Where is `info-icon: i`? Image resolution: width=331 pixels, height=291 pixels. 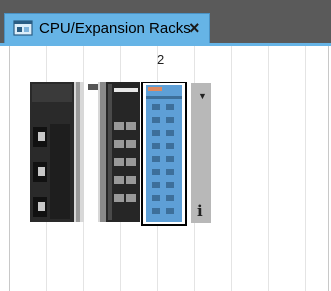 info-icon: i is located at coordinates (200, 211).